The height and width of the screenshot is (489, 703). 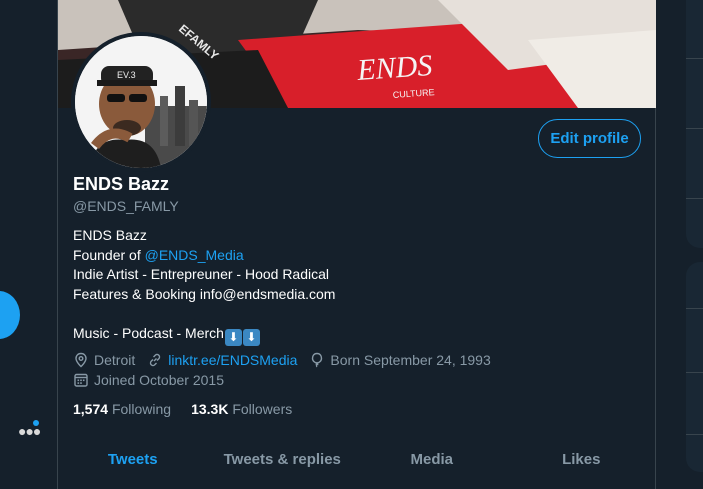 I want to click on avatar-image: EV.3, so click(x=141, y=102).